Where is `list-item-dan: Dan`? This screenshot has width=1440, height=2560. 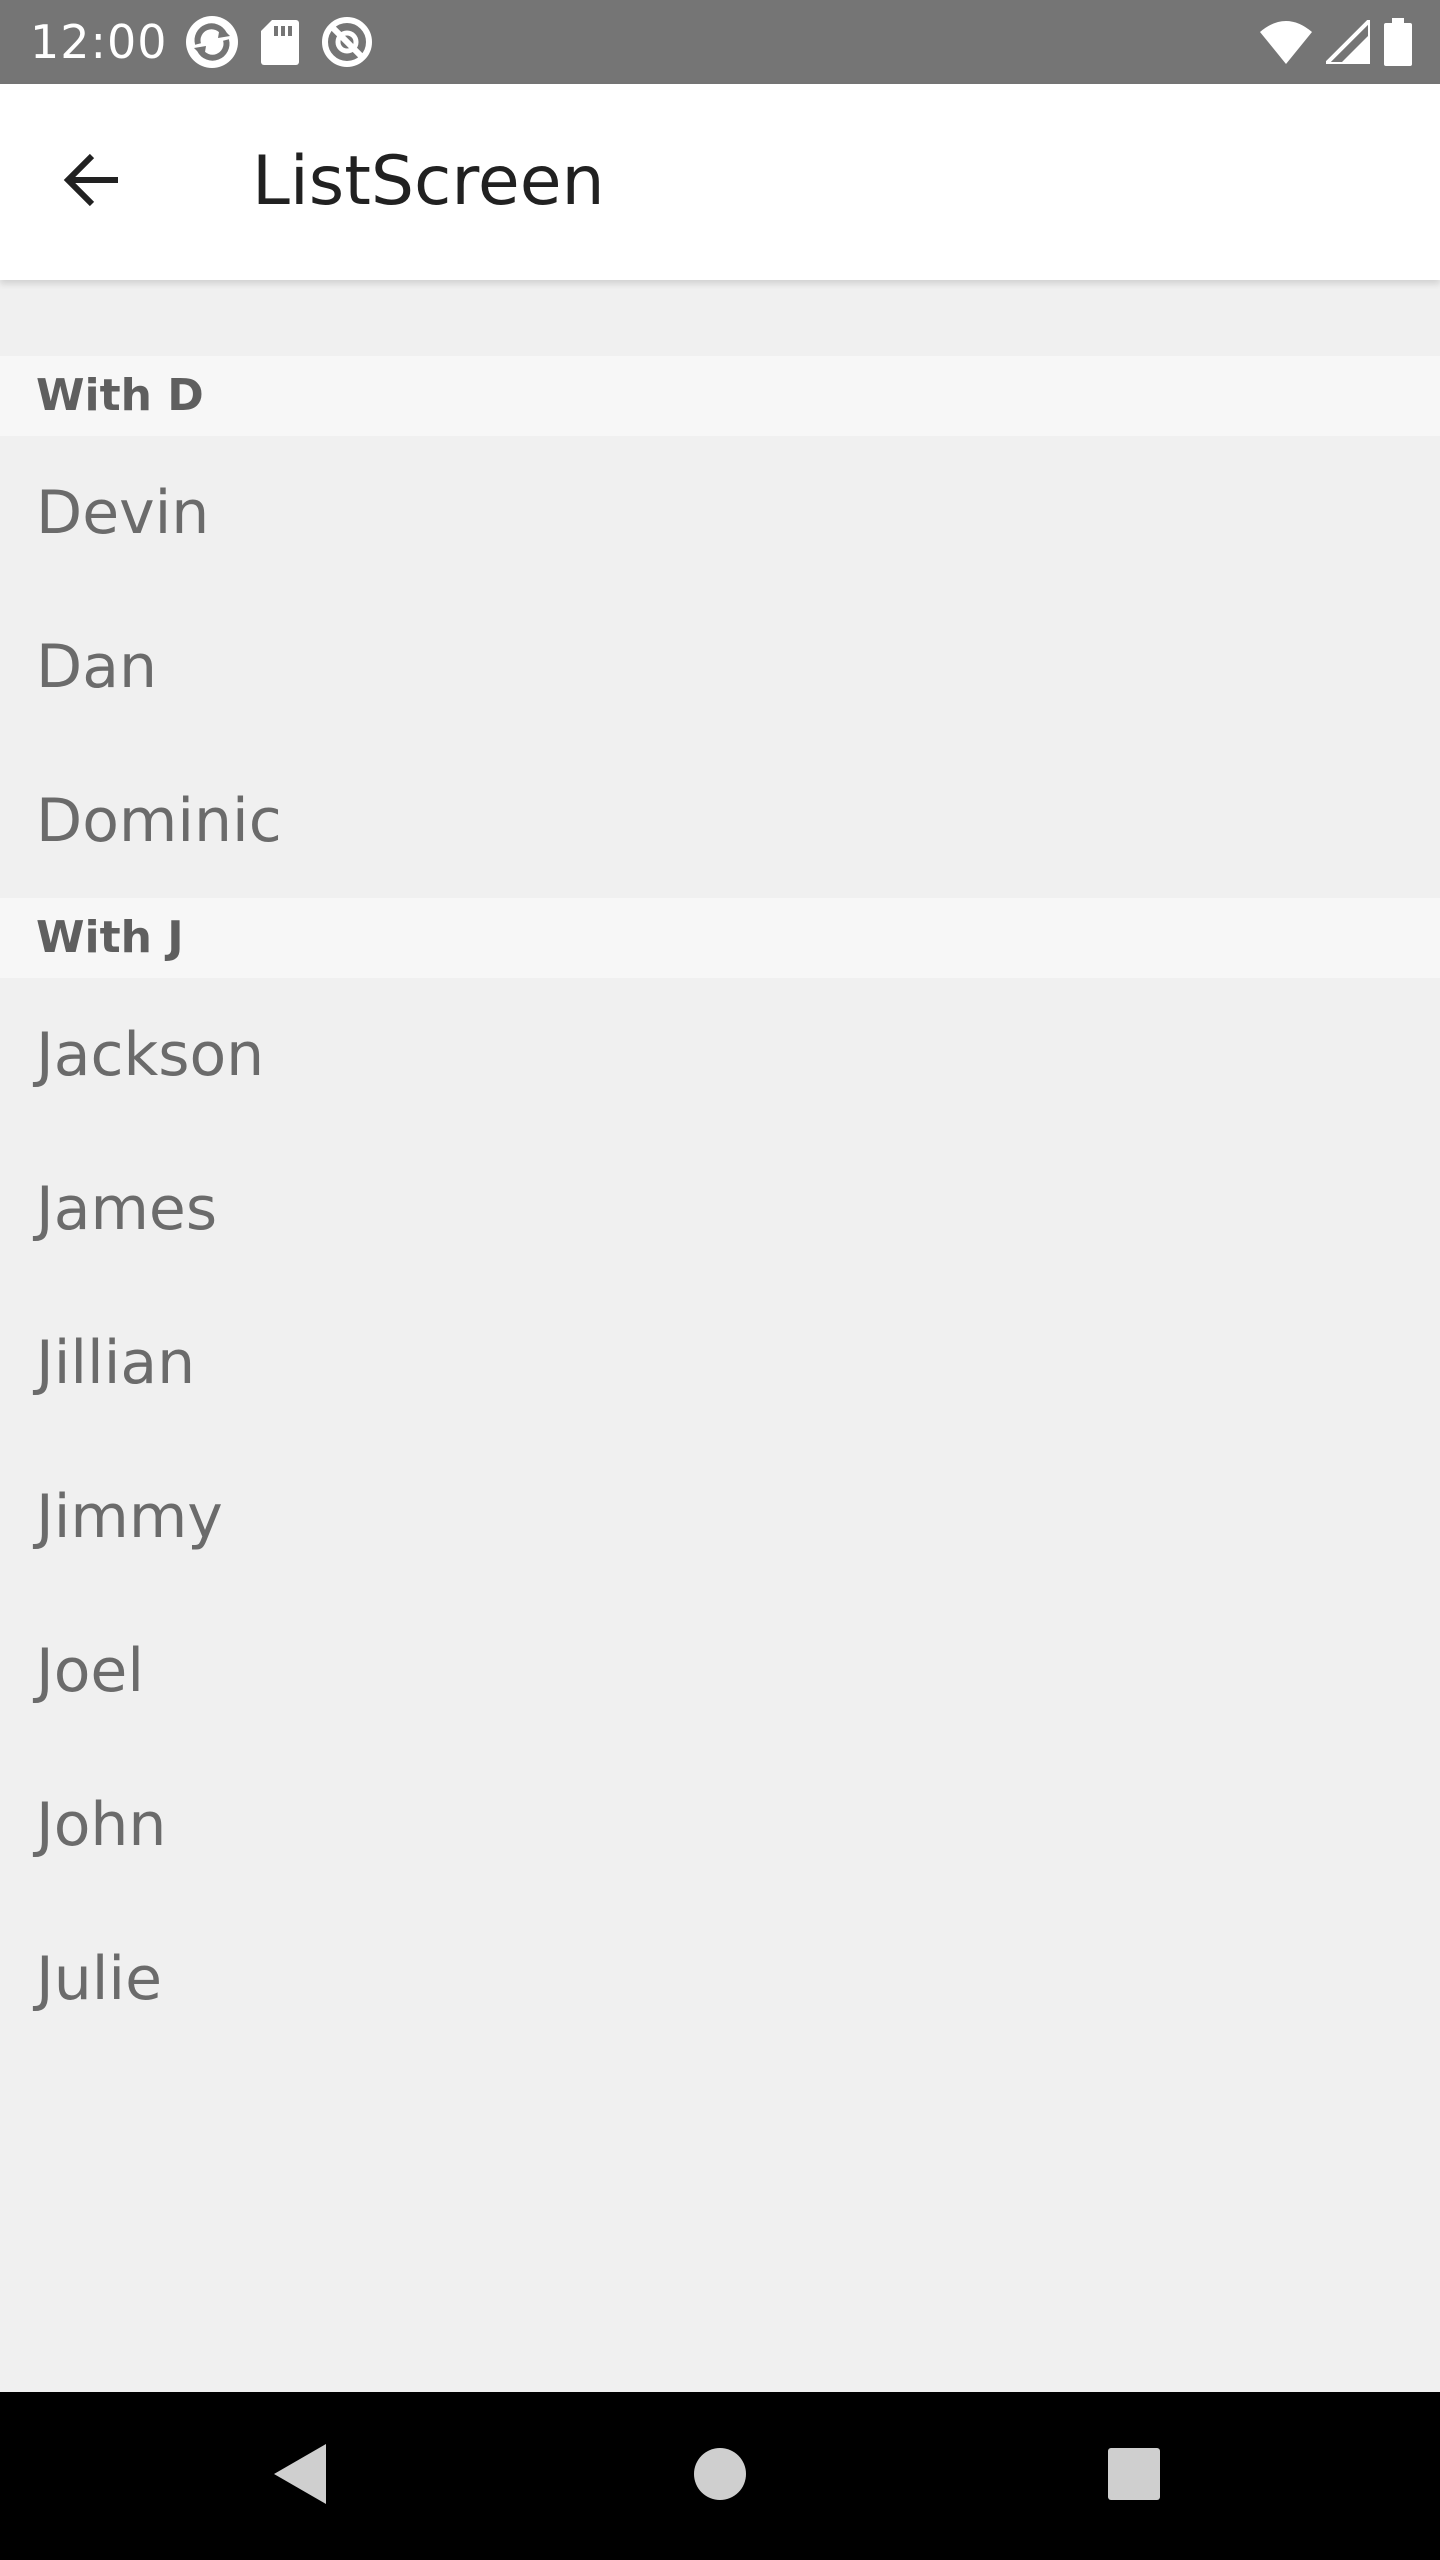 list-item-dan: Dan is located at coordinates (720, 667).